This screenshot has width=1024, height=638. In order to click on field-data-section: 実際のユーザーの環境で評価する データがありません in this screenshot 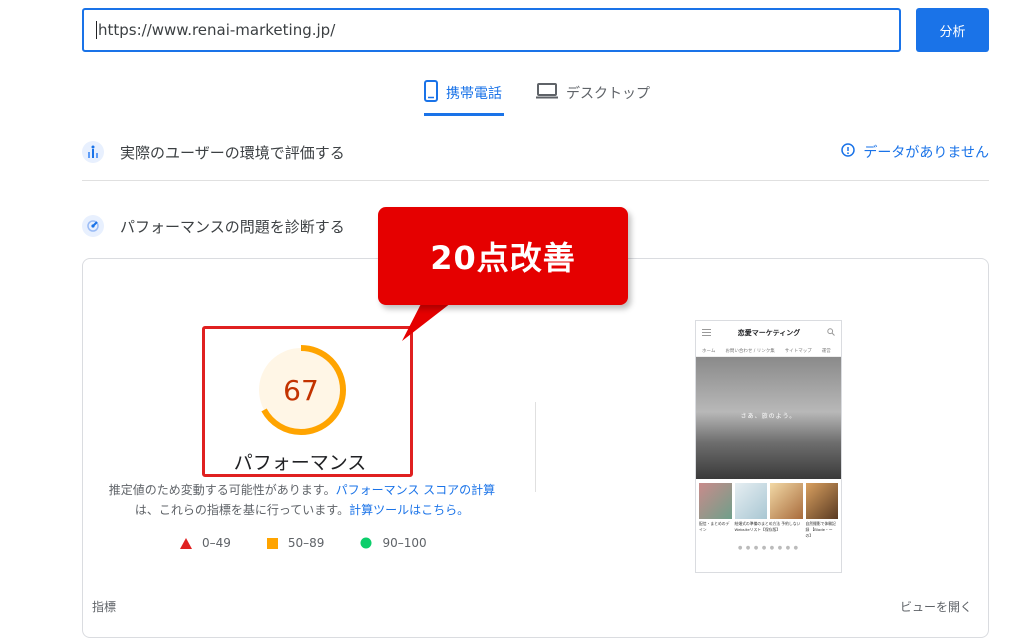, I will do `click(535, 152)`.